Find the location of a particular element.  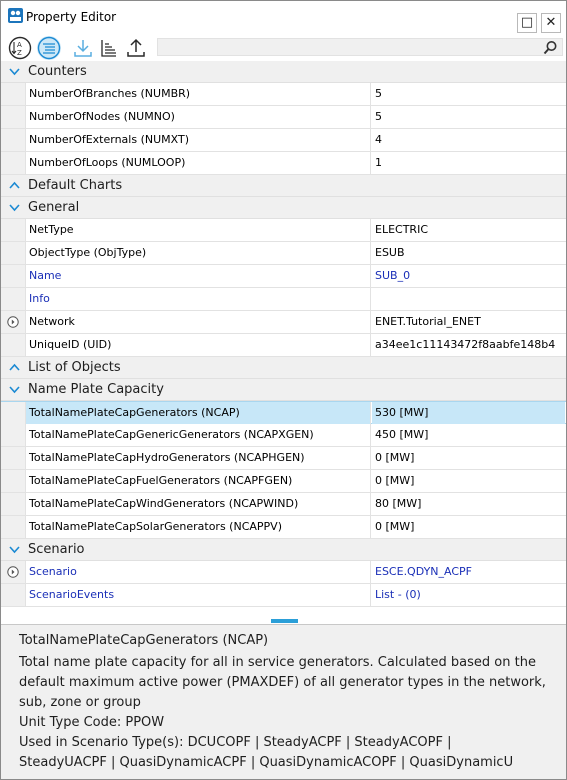

categorized-view-button is located at coordinates (49, 48).